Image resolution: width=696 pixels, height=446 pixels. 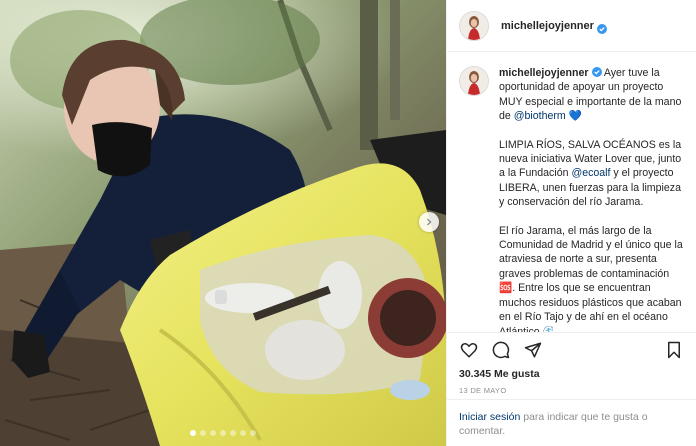 I want to click on save-button, so click(x=674, y=350).